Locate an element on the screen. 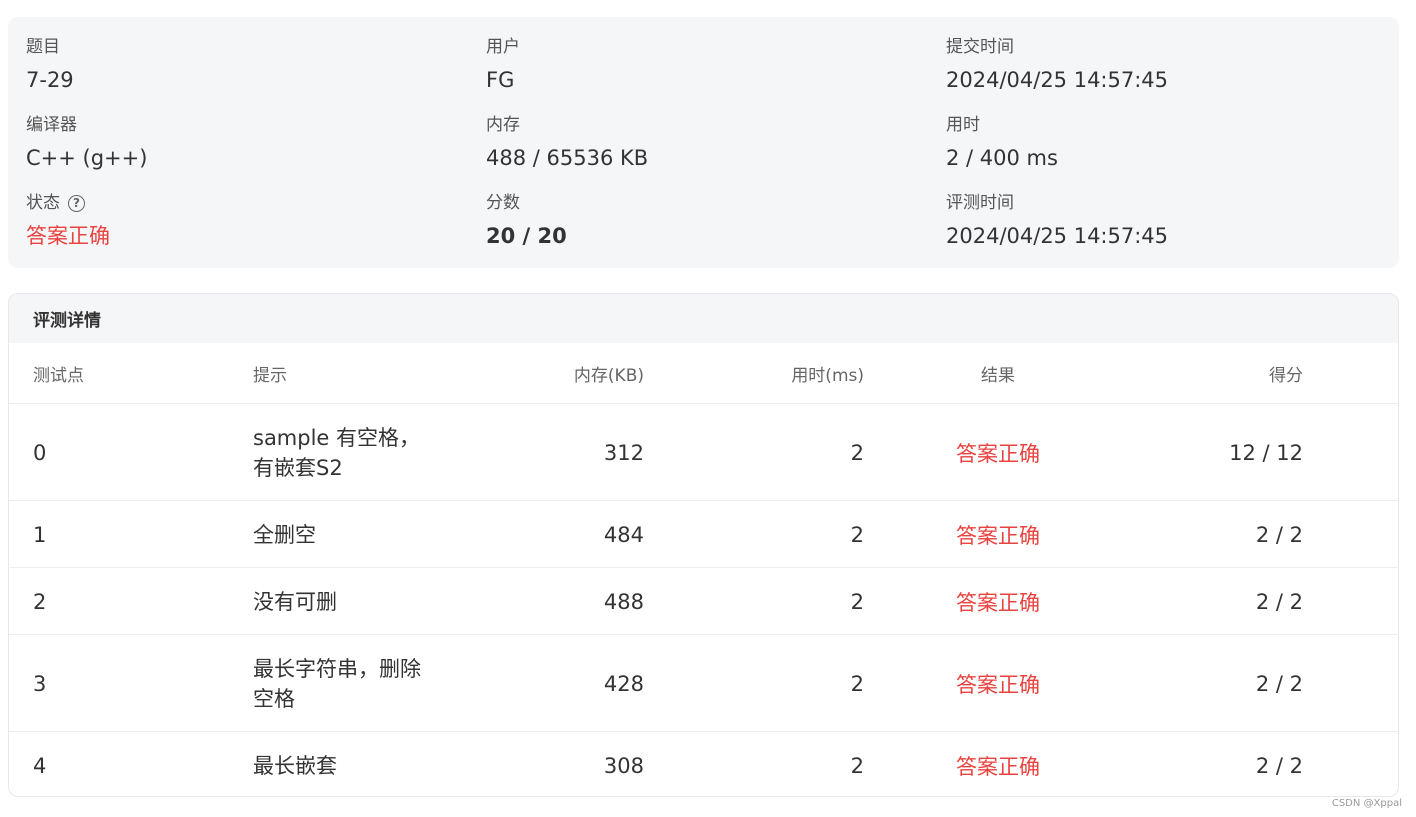 The width and height of the screenshot is (1416, 817). table-row: 4 最长嵌套 308 2 答案正确 2 / 2 is located at coordinates (703, 763).